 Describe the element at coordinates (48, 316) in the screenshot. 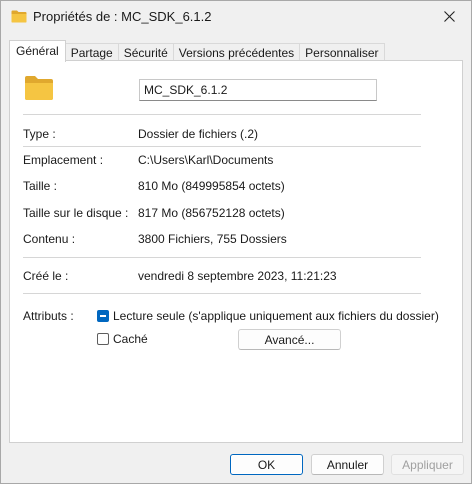

I see `attributes-label: Attributs :` at that location.